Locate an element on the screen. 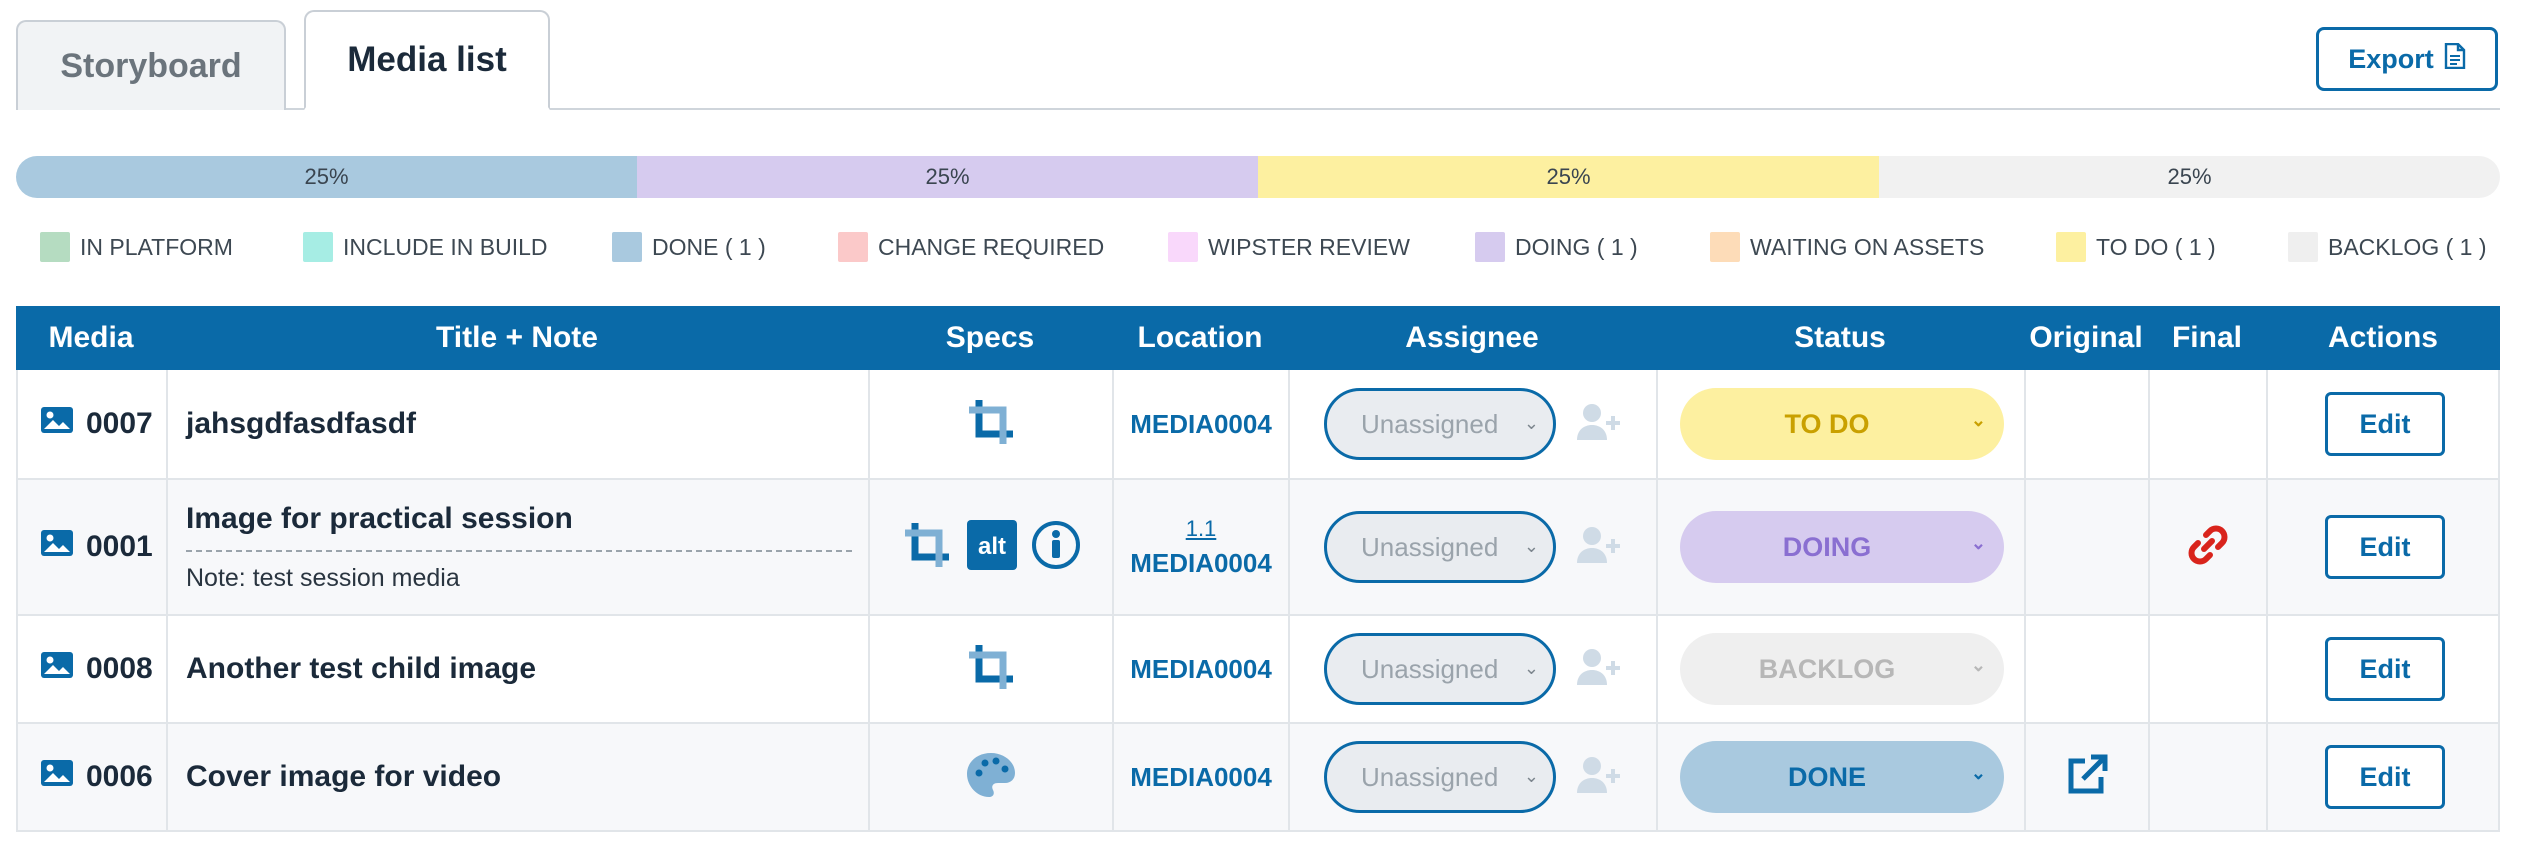 Image resolution: width=2524 pixels, height=846 pixels. legend-item-include-in-build: INCLUDE IN BUILD is located at coordinates (425, 247).